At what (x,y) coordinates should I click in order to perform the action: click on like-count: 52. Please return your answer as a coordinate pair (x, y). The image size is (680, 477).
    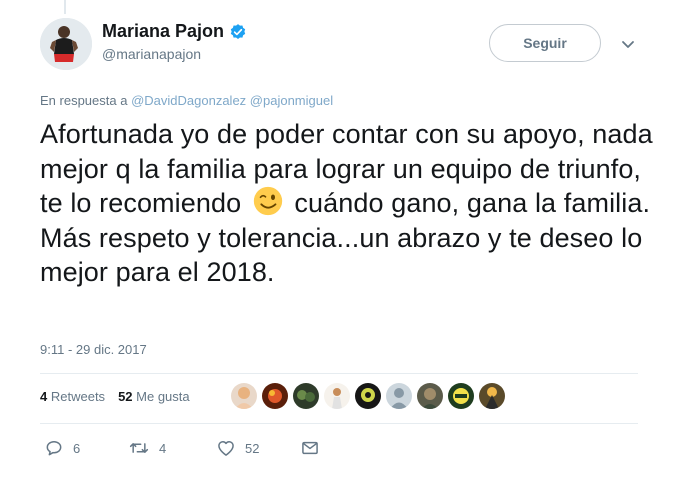
    Looking at the image, I should click on (252, 448).